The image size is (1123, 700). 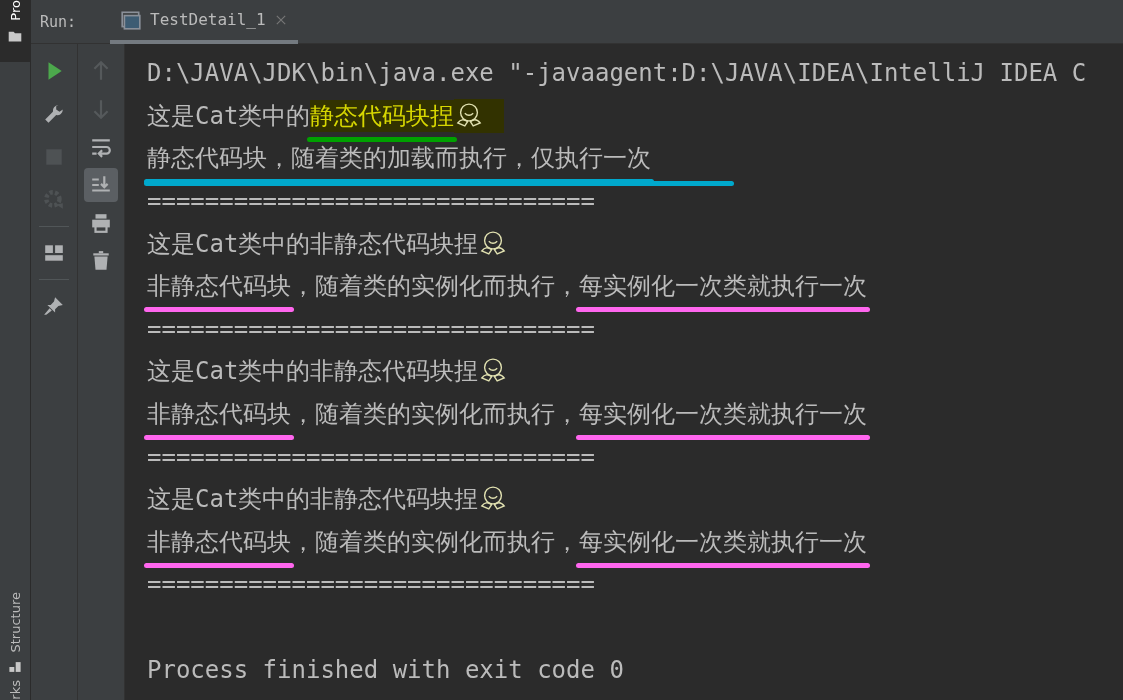 What do you see at coordinates (54, 253) in the screenshot?
I see `layout-icon` at bounding box center [54, 253].